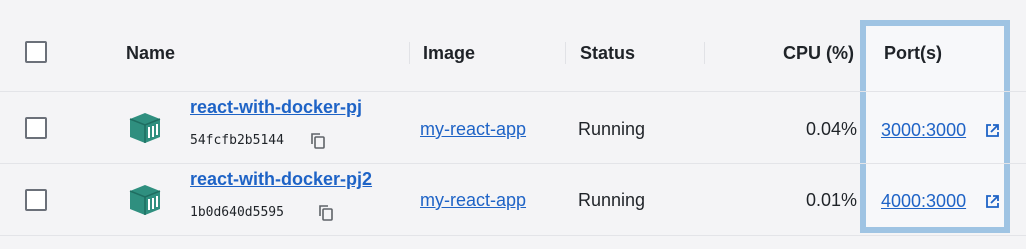 This screenshot has height=249, width=1026. I want to click on name-column-header: Name, so click(150, 53).